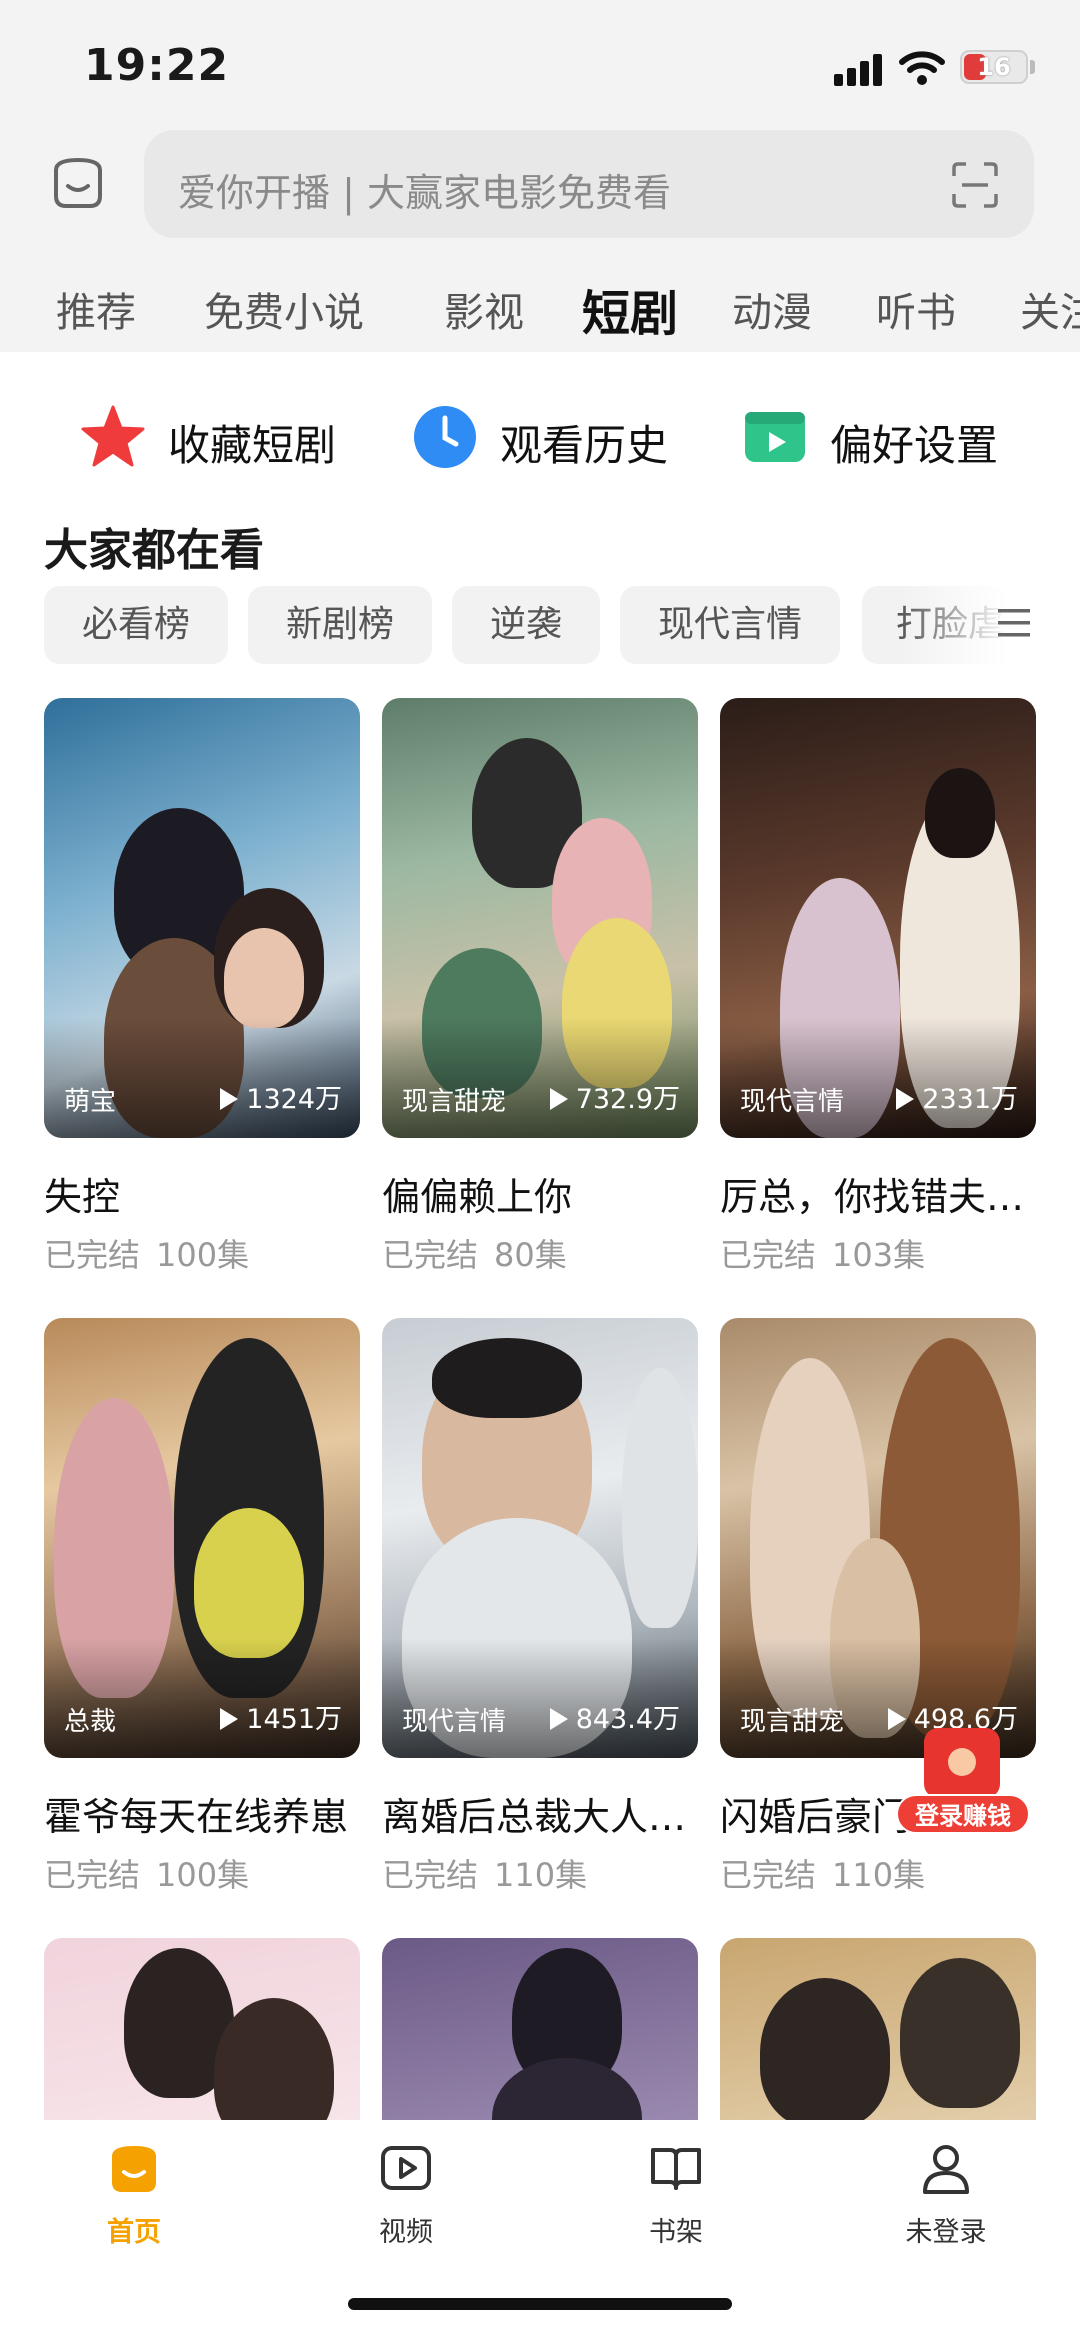 Image resolution: width=1080 pixels, height=2337 pixels. What do you see at coordinates (975, 185) in the screenshot?
I see `scan-icon` at bounding box center [975, 185].